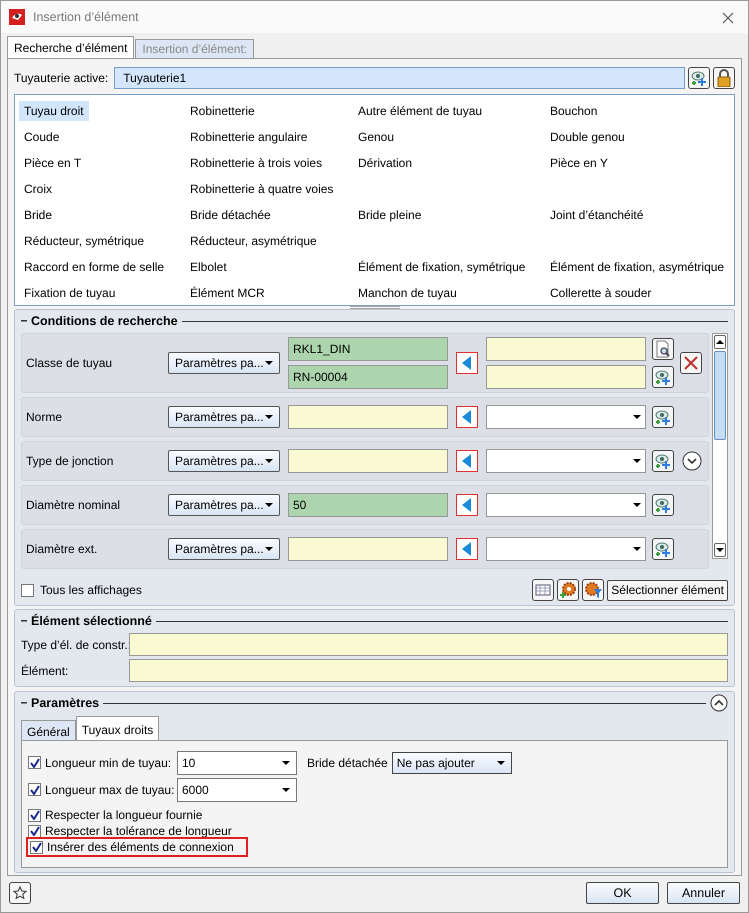 This screenshot has height=913, width=749. Describe the element at coordinates (256, 163) in the screenshot. I see `list-item: Robinetterie à trois voies` at that location.